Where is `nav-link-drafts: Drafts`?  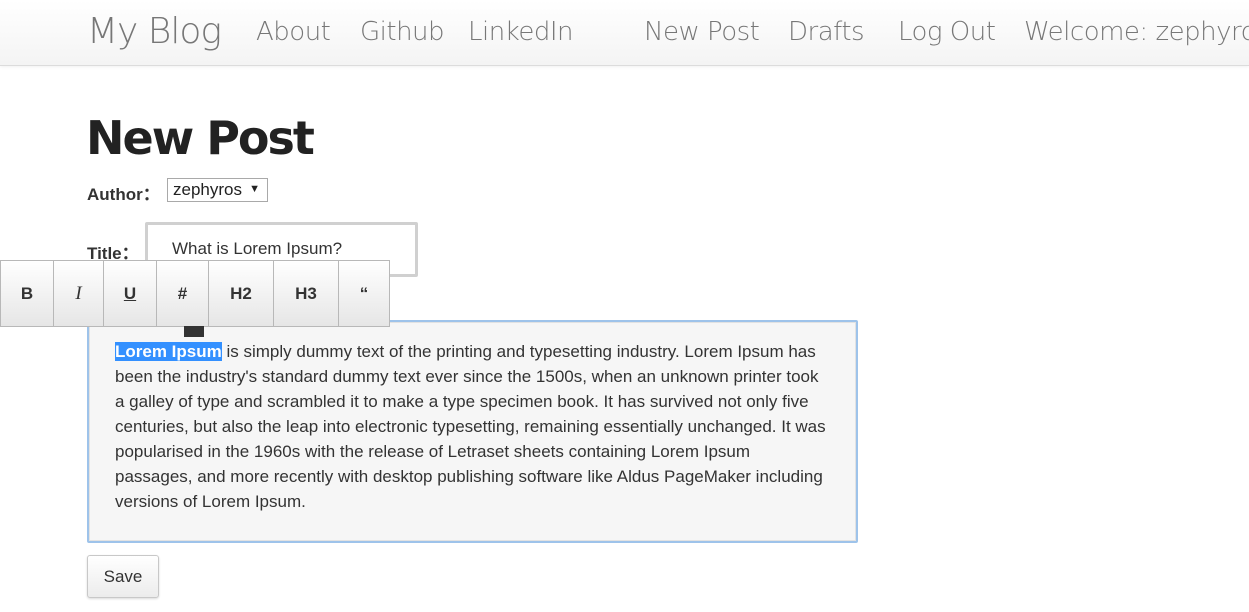
nav-link-drafts: Drafts is located at coordinates (826, 32).